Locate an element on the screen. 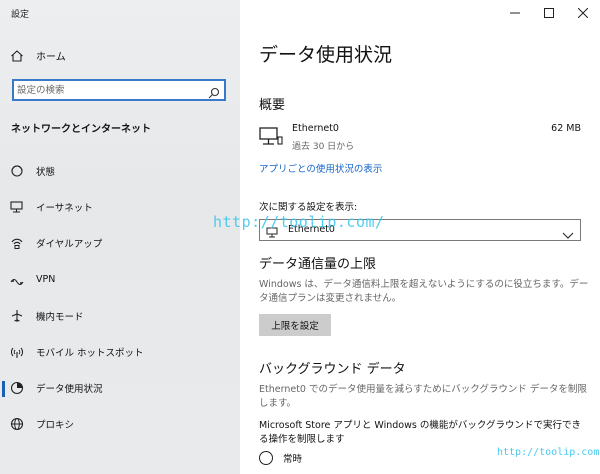 This screenshot has height=474, width=600. sidebar-item-label: ホーム is located at coordinates (51, 57).